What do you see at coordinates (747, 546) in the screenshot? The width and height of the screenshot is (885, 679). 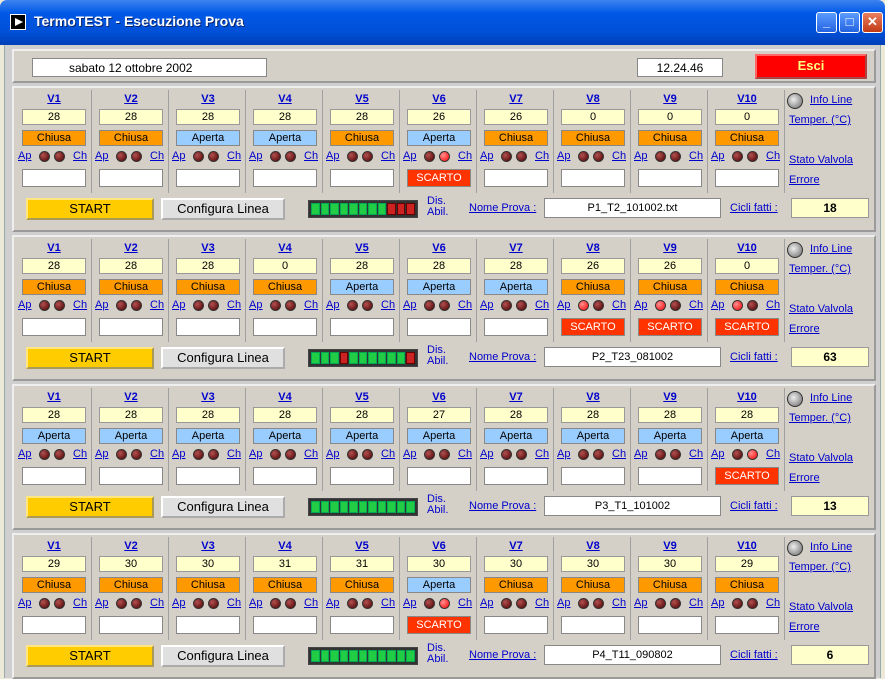 I see `valve-name: V10` at bounding box center [747, 546].